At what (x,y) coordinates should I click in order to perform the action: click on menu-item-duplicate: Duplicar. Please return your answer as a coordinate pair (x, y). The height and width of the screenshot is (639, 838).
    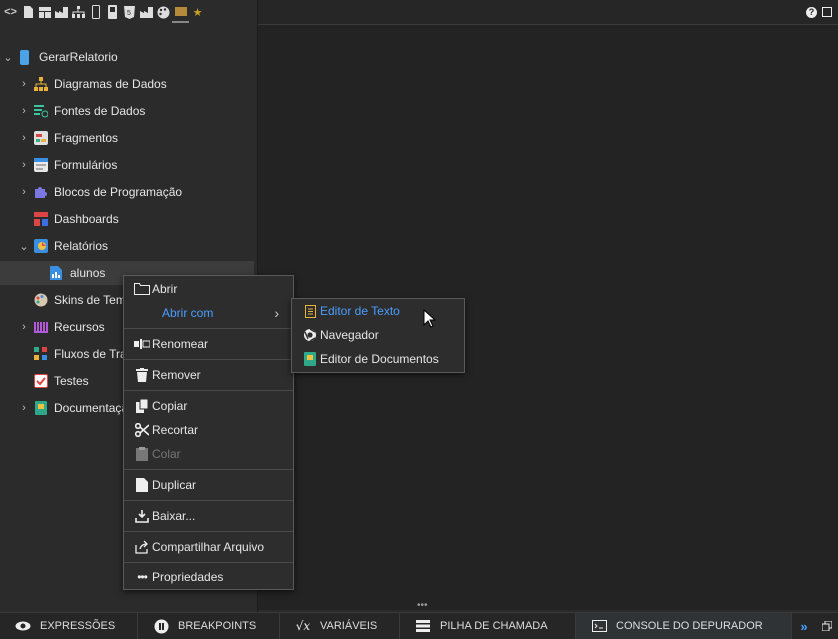
    Looking at the image, I should click on (208, 485).